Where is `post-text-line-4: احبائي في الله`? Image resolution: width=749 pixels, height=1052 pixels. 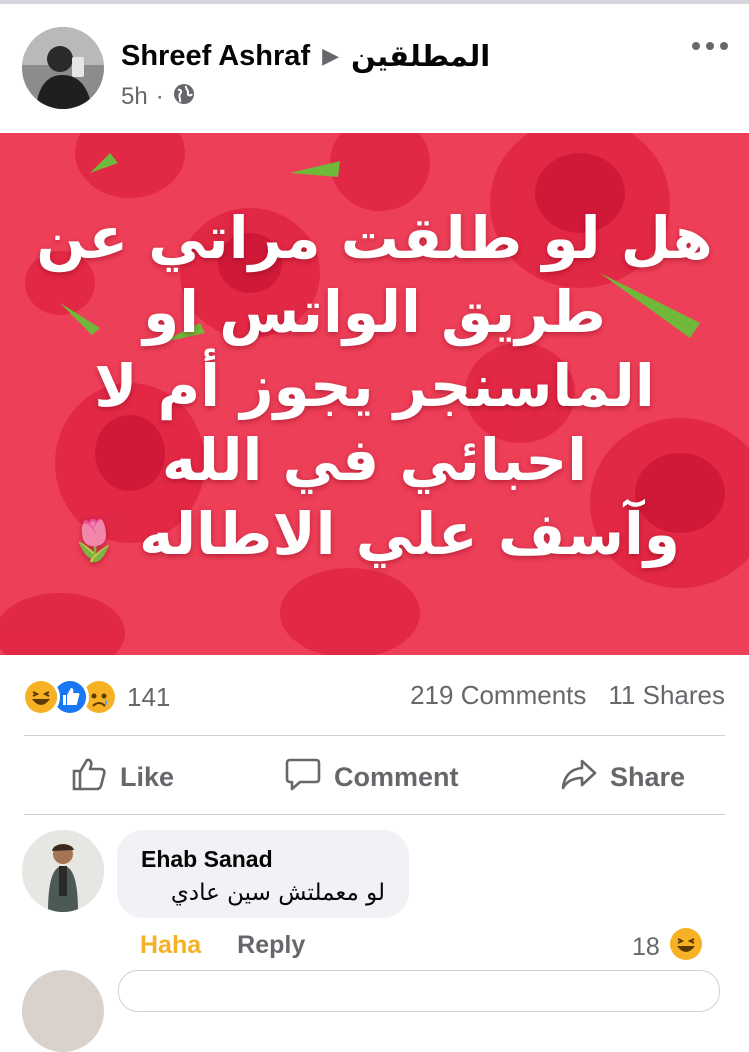
post-text-line-4: احبائي في الله is located at coordinates (374, 460).